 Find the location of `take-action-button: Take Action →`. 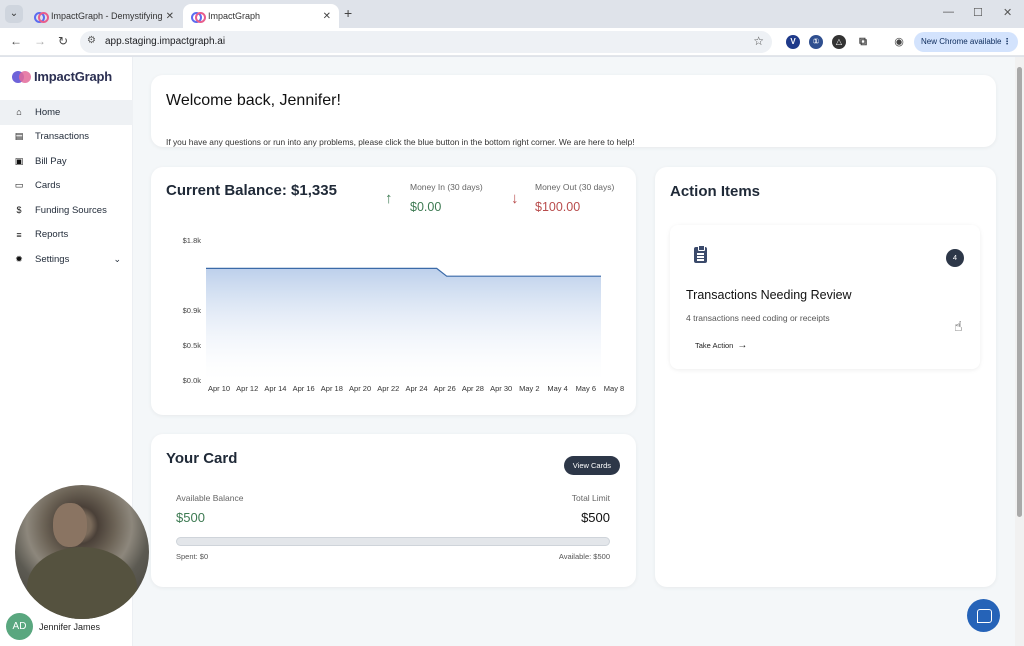

take-action-button: Take Action → is located at coordinates (721, 345).